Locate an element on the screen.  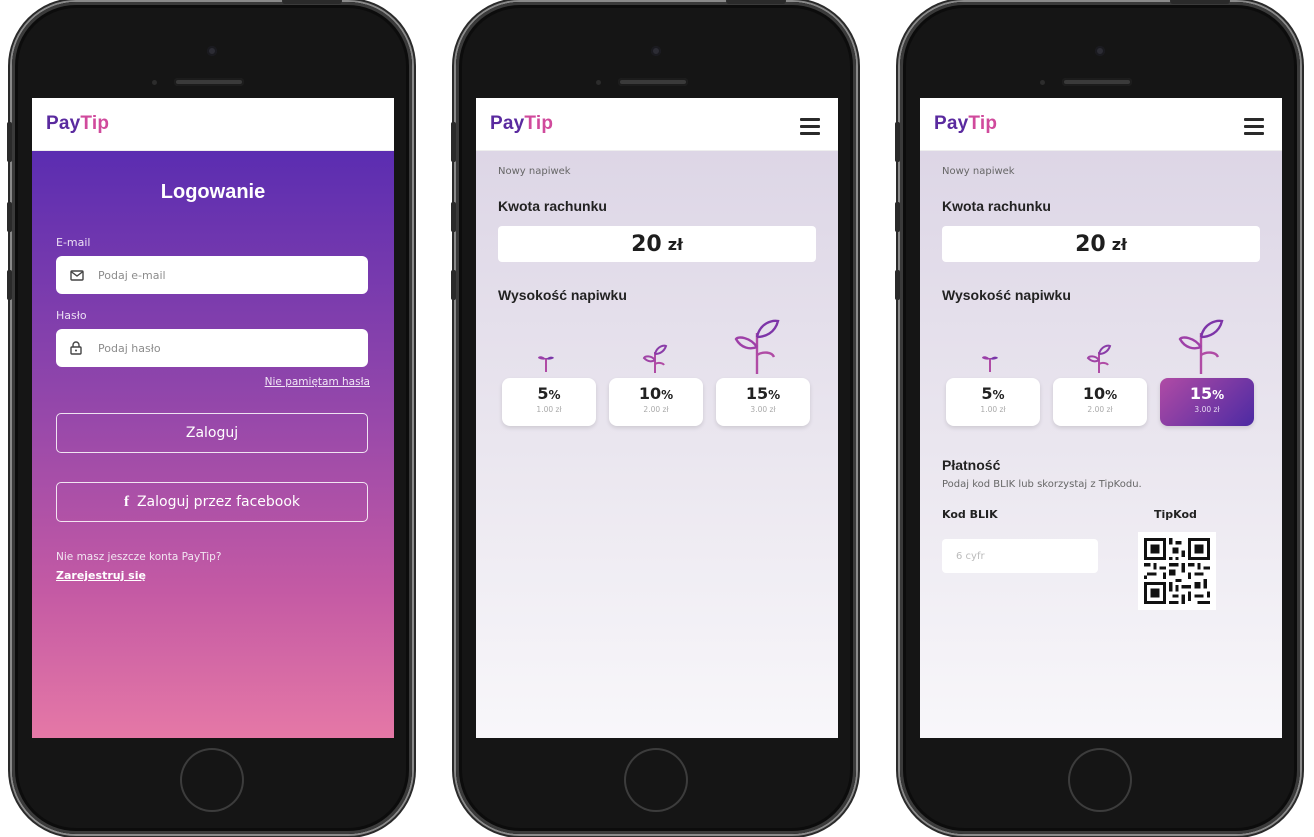
page-title: Logowanie is located at coordinates (213, 192).